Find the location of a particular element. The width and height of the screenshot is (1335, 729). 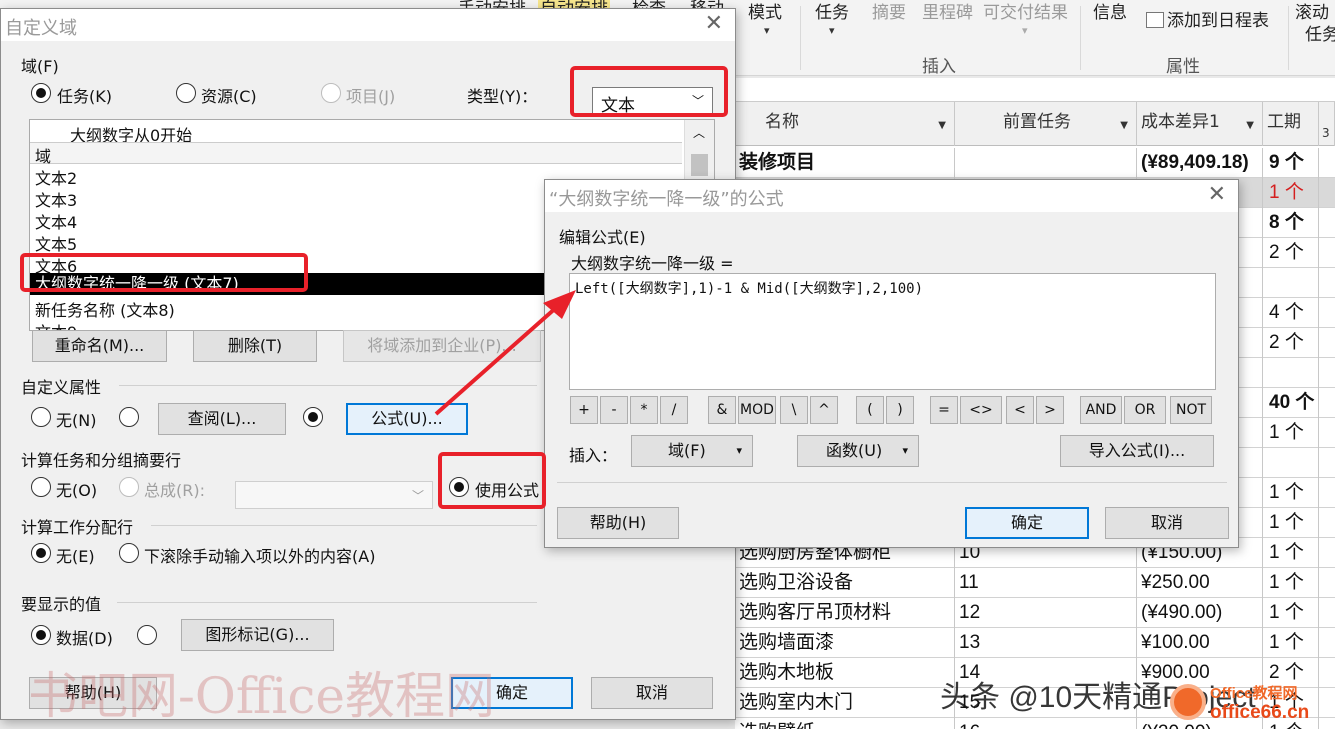

delete-button: 删除(T) is located at coordinates (255, 346).